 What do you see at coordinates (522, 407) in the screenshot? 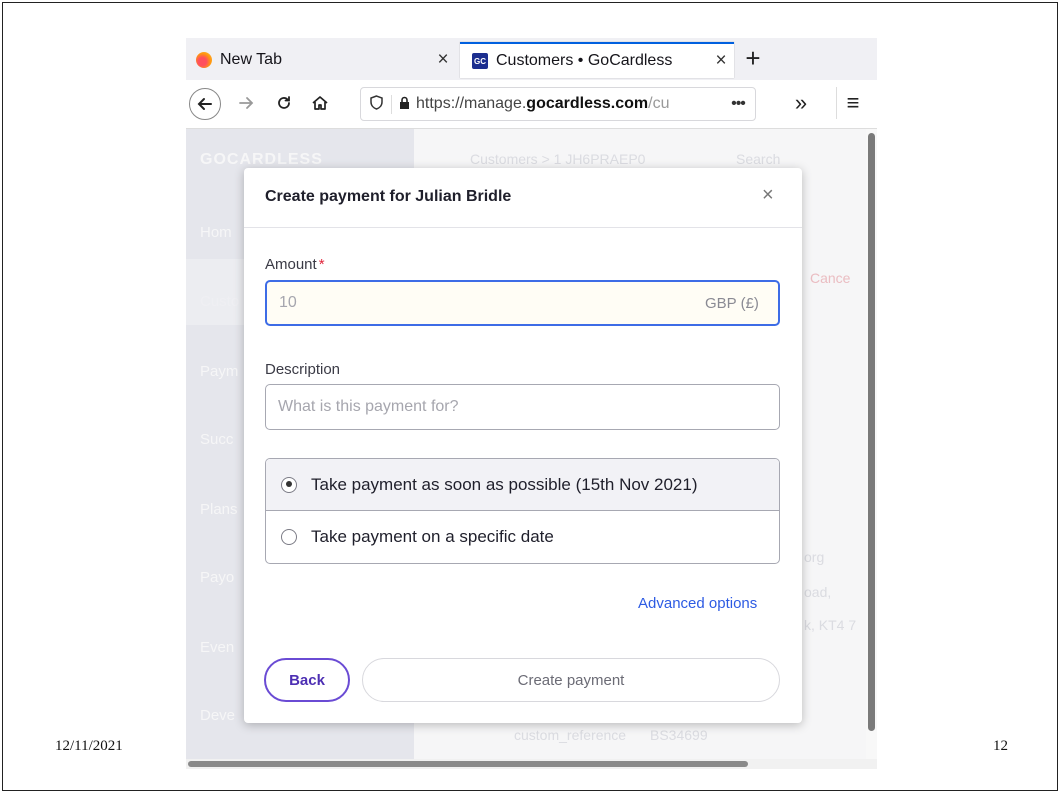
I see `description-input` at bounding box center [522, 407].